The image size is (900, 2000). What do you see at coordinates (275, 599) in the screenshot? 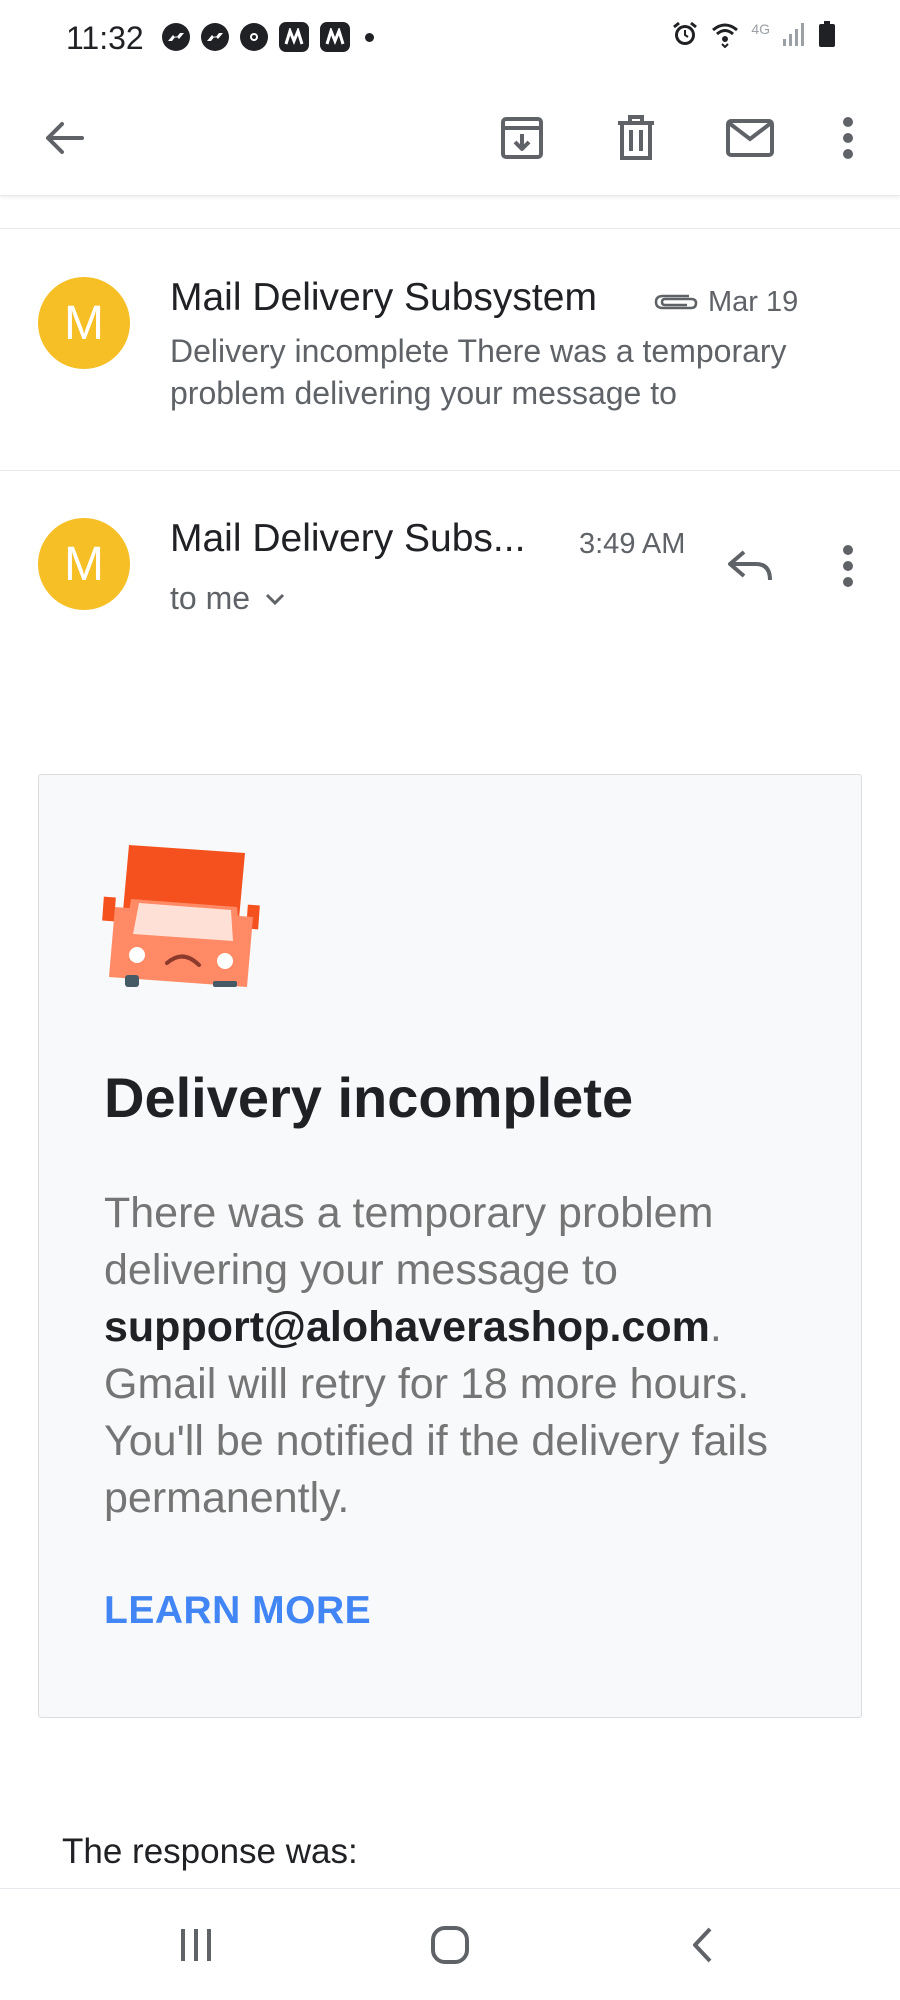
I see `chevron-down-icon` at bounding box center [275, 599].